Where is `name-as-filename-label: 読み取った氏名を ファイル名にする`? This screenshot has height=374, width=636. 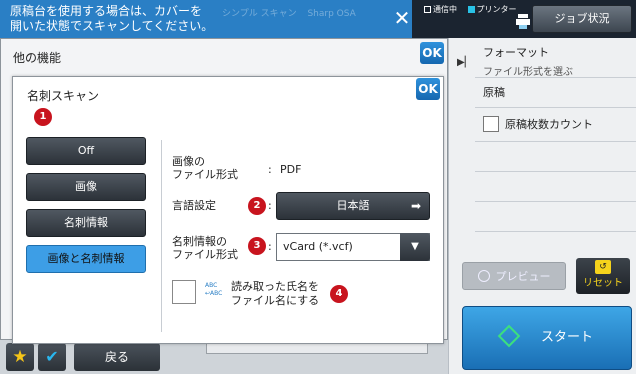
name-as-filename-label: 読み取った氏名を ファイル名にする is located at coordinates (275, 294).